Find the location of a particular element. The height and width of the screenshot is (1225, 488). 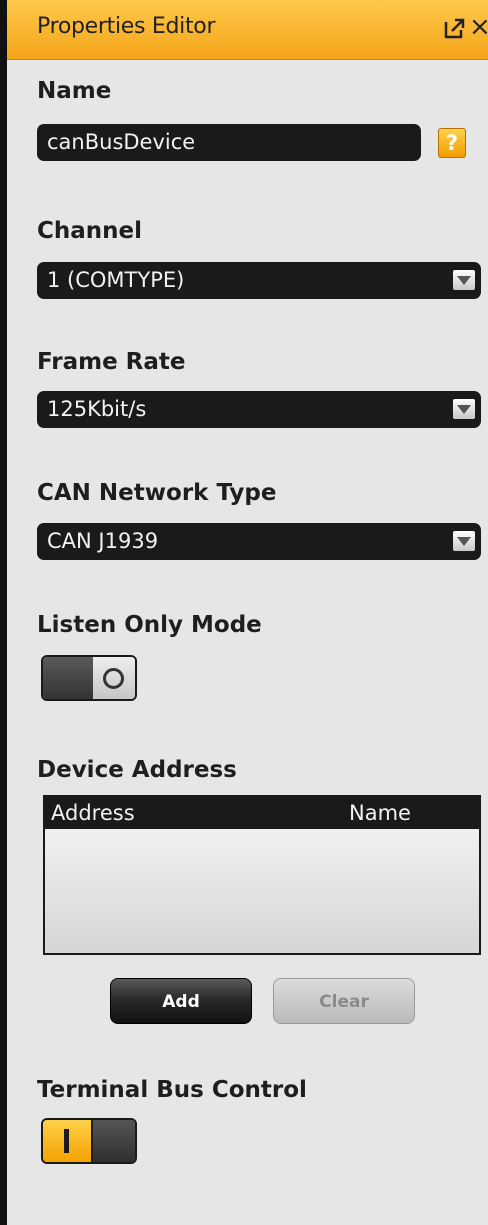

column-header-address: Address is located at coordinates (93, 813).